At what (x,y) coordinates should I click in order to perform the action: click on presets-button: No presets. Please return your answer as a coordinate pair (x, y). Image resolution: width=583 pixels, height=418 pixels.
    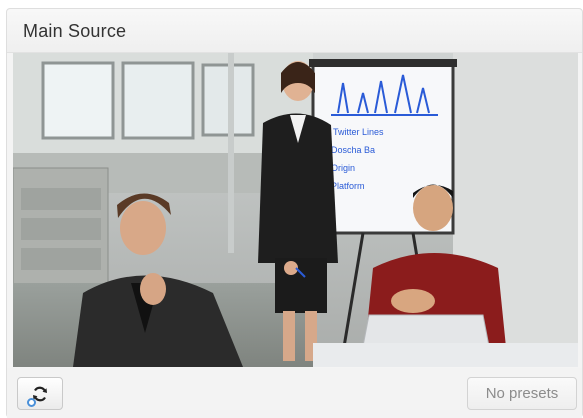
    Looking at the image, I should click on (522, 393).